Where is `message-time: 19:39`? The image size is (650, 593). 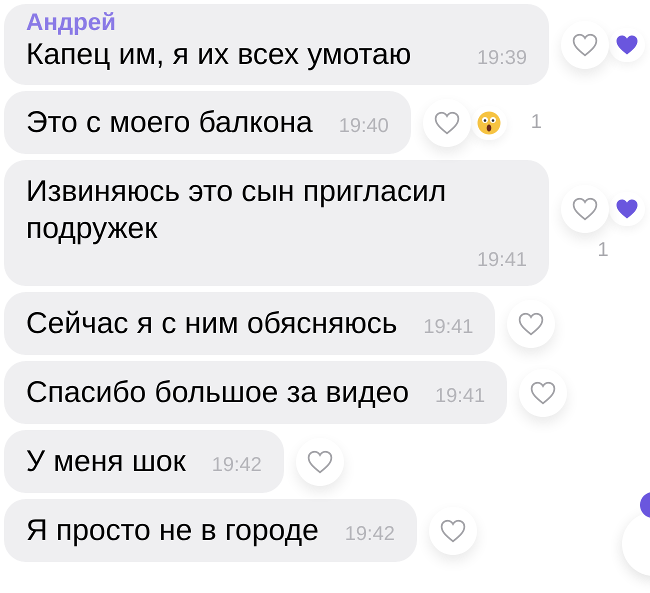
message-time: 19:39 is located at coordinates (501, 58).